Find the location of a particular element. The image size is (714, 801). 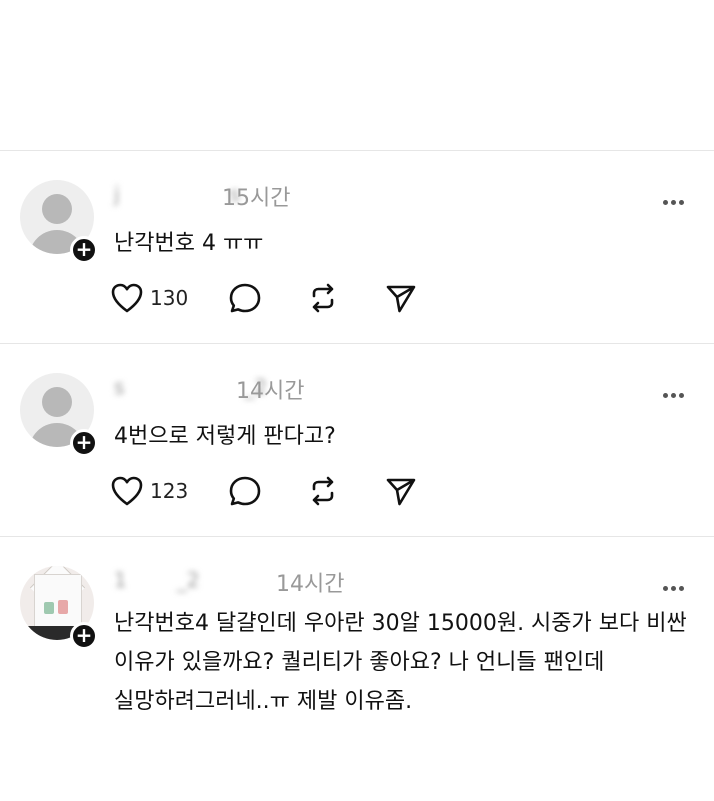

post-text-line: 실망하려그러네..ㅠ 제발 이유좀. is located at coordinates (263, 701).